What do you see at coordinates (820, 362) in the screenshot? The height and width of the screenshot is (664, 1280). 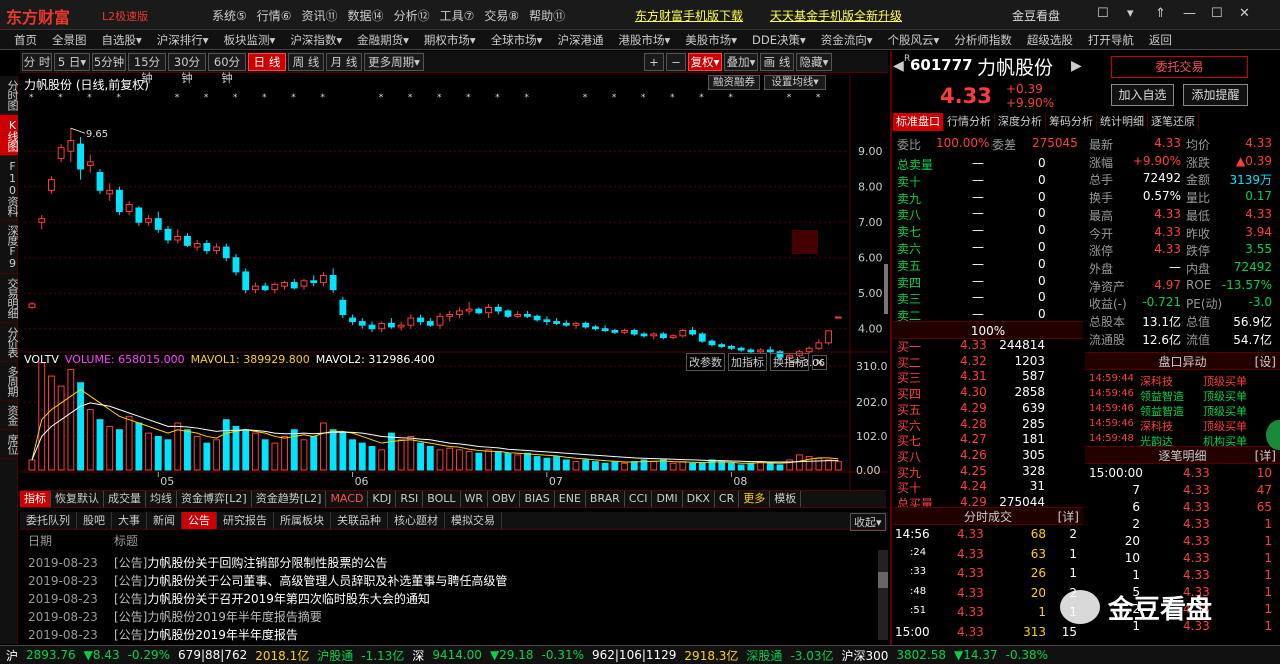 I see `vol-btn-3: ✕` at bounding box center [820, 362].